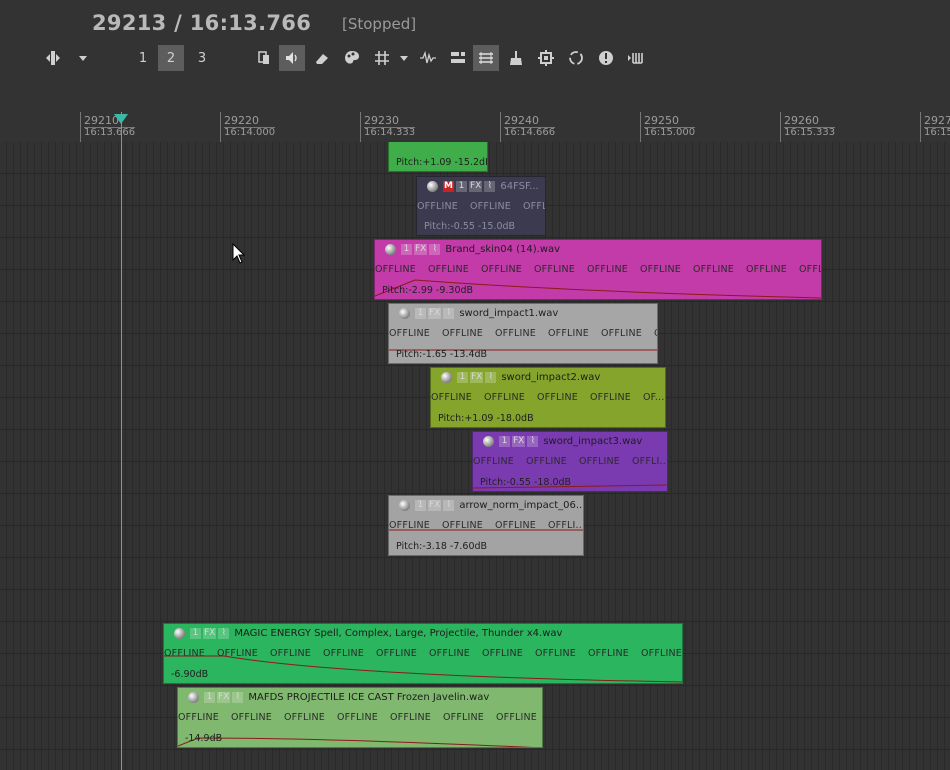 Image resolution: width=950 pixels, height=770 pixels. I want to click on bracket-icon, so click(486, 58).